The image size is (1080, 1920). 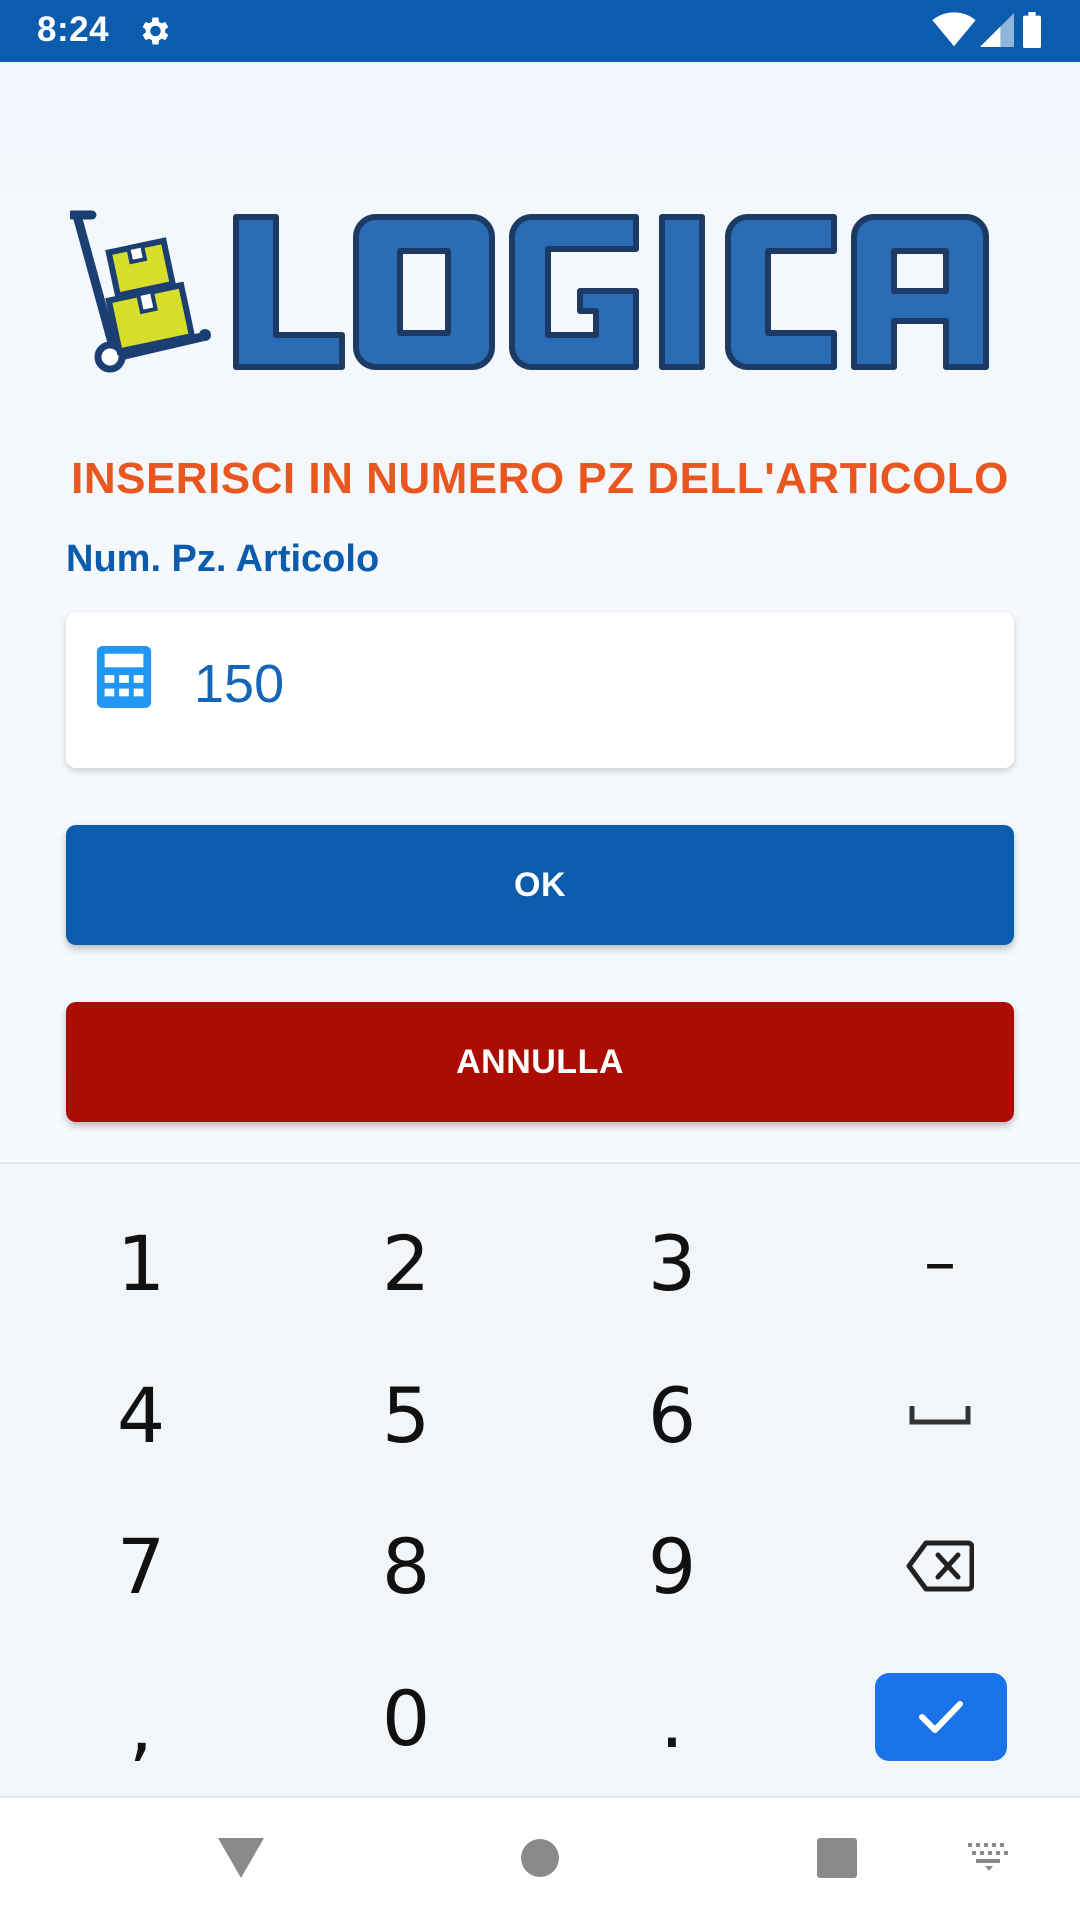 I want to click on key-7: 7, so click(x=141, y=1566).